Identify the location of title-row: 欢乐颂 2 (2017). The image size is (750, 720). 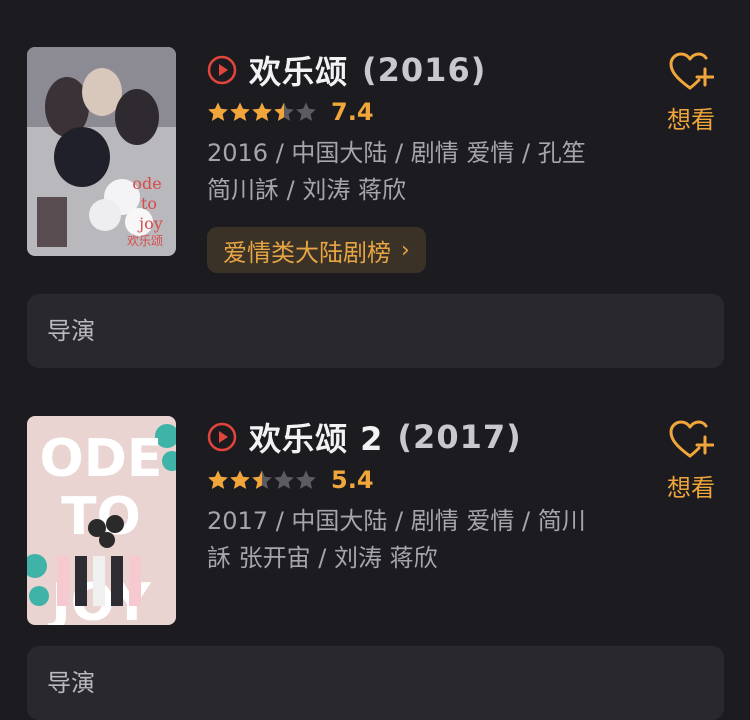
(364, 437).